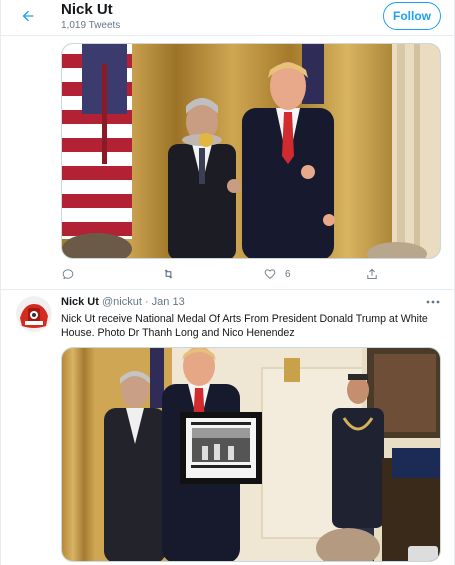  What do you see at coordinates (288, 274) in the screenshot?
I see `like-count: 6` at bounding box center [288, 274].